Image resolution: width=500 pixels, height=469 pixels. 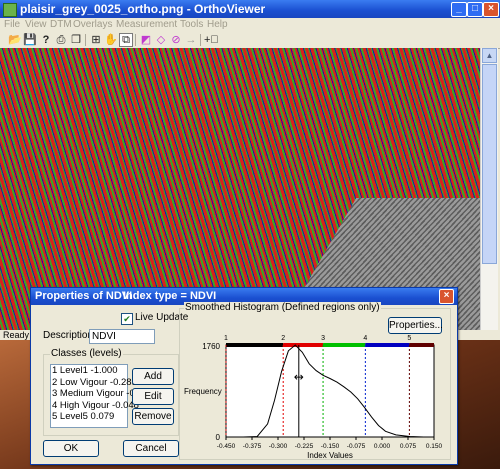 I want to click on menu-overlays: Overlays, so click(x=92, y=24).